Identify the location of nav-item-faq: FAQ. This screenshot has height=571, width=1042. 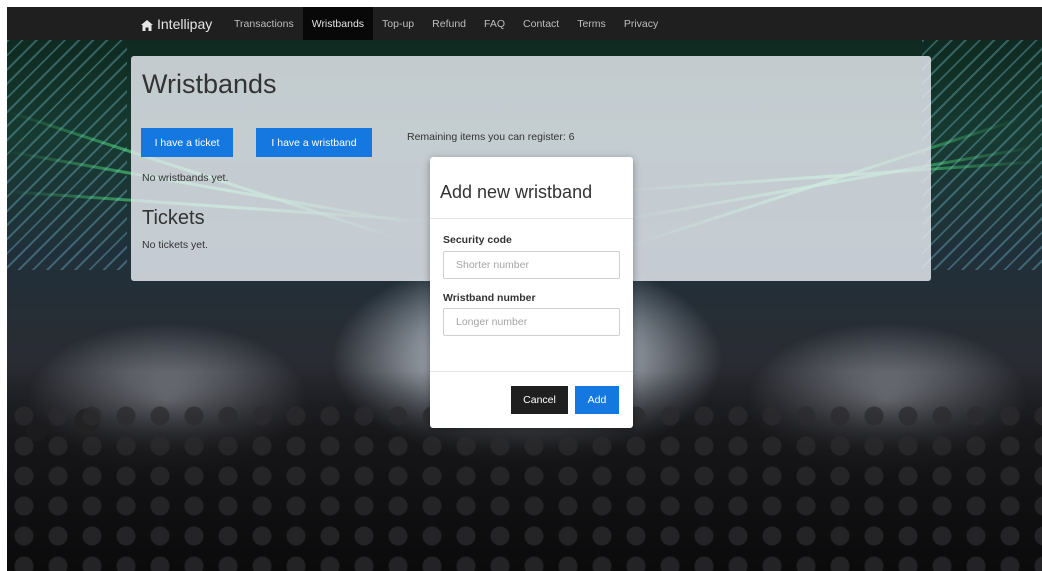
(494, 23).